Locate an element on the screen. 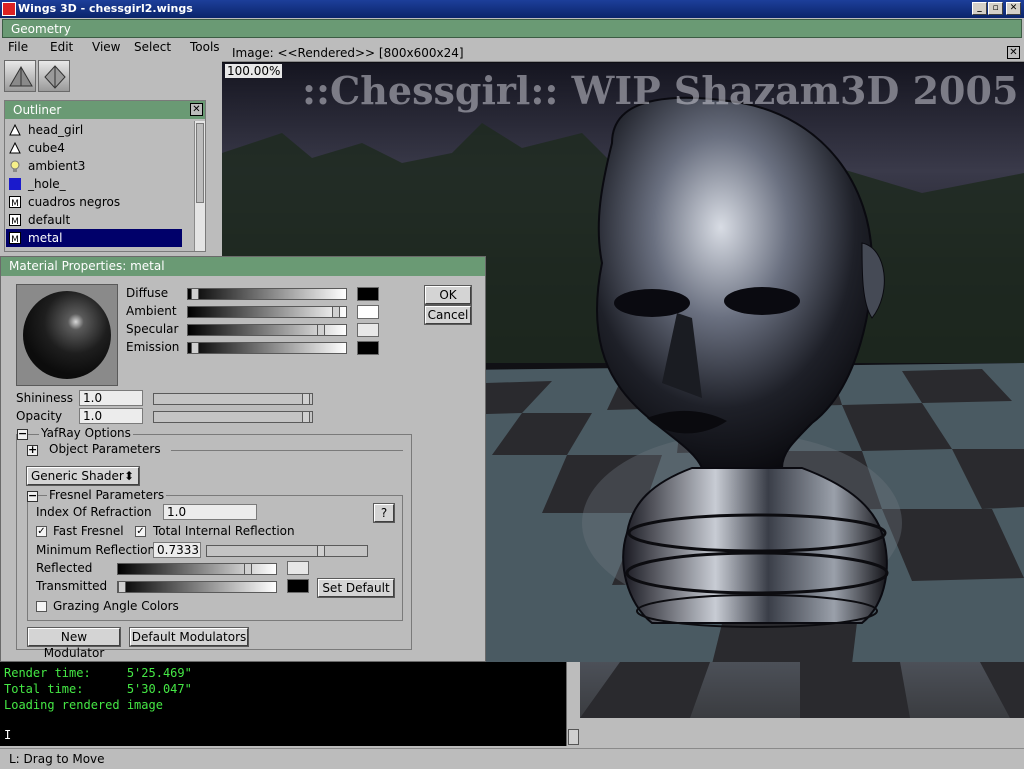  outliner-scrollbar is located at coordinates (199, 186).